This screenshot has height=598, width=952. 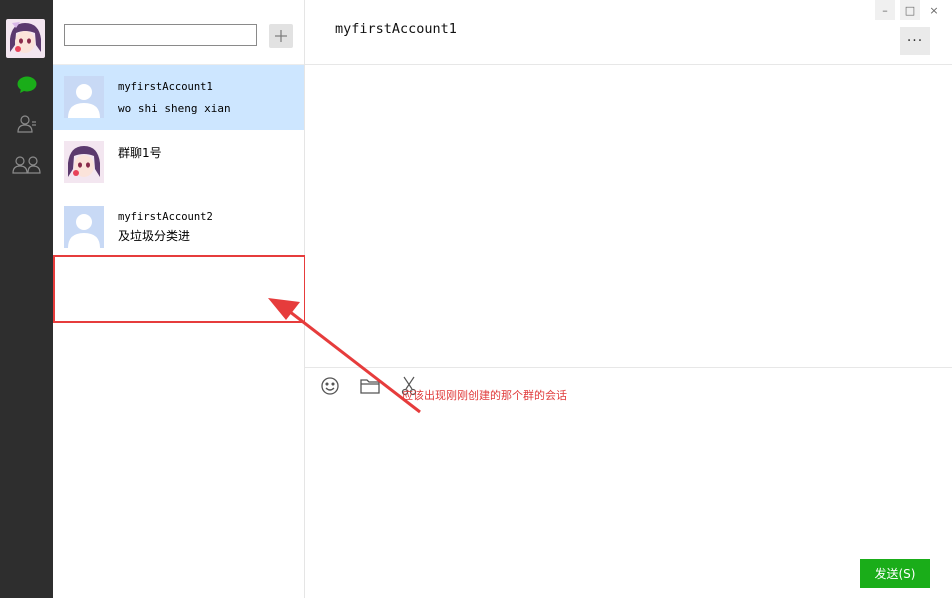 What do you see at coordinates (165, 217) in the screenshot?
I see `conversation-name: myfirstAccount2` at bounding box center [165, 217].